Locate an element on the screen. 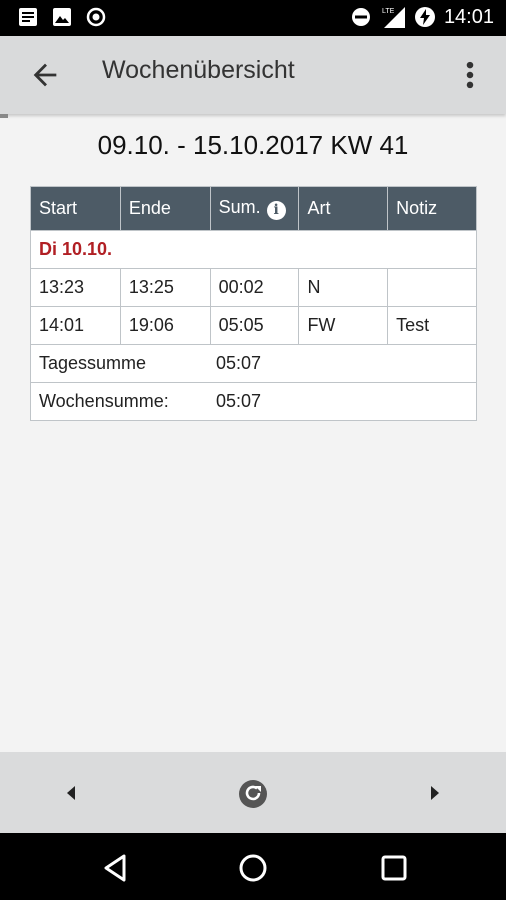  column-header-end: Ende is located at coordinates (165, 208).